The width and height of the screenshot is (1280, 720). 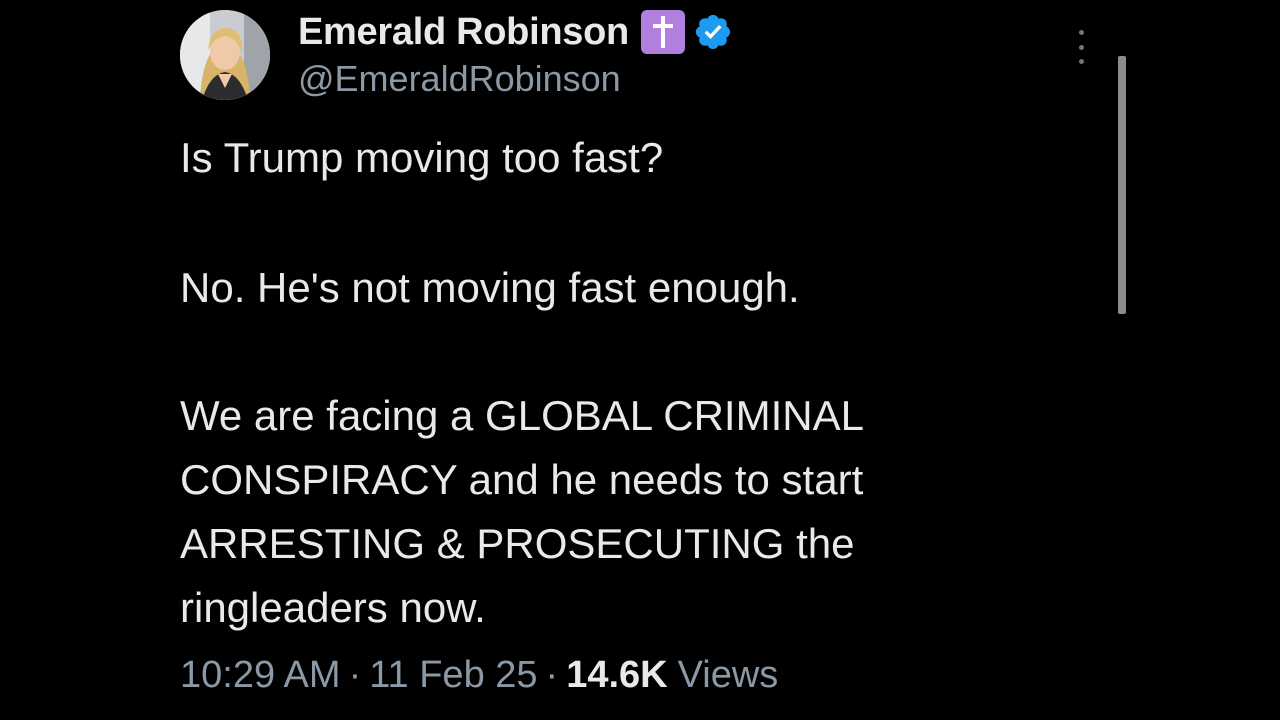 What do you see at coordinates (260, 675) in the screenshot?
I see `tweet-time: 10:29 AM` at bounding box center [260, 675].